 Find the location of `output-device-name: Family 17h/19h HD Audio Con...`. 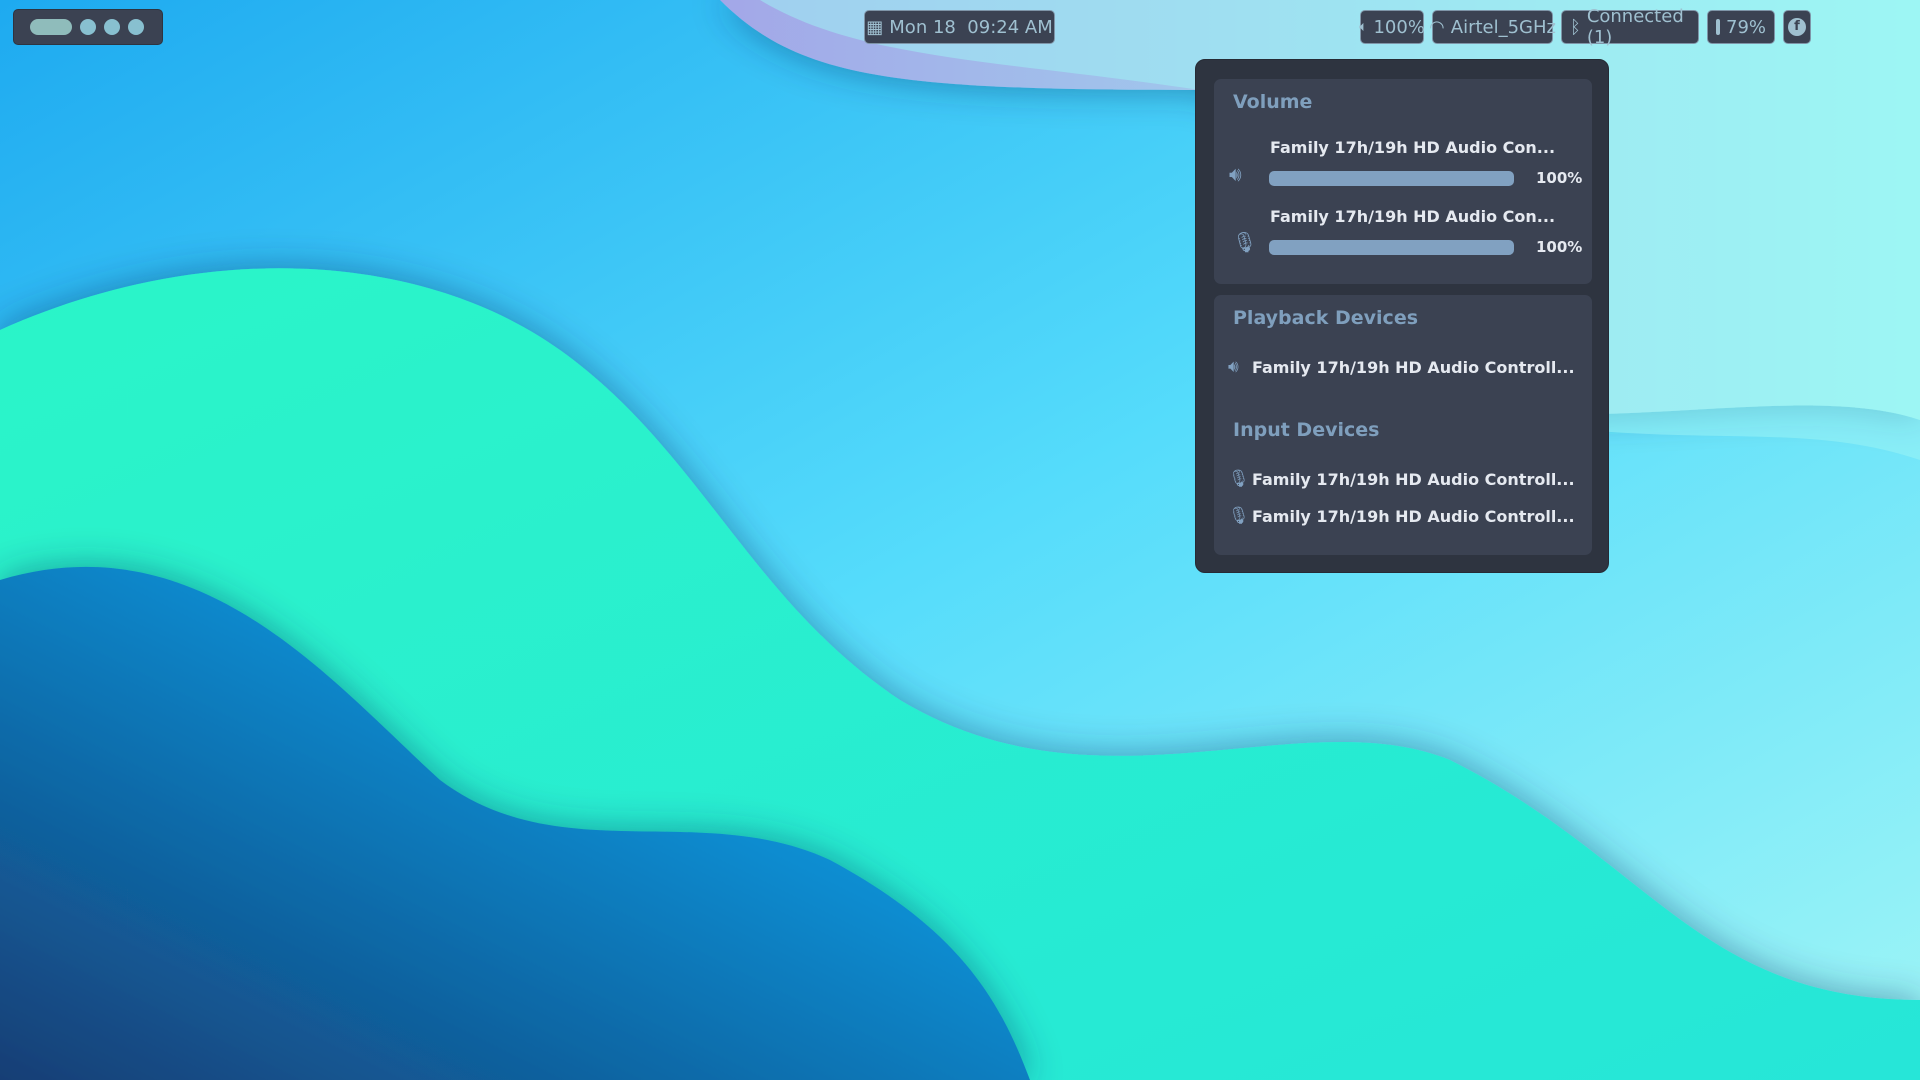

output-device-name: Family 17h/19h HD Audio Con... is located at coordinates (1413, 147).